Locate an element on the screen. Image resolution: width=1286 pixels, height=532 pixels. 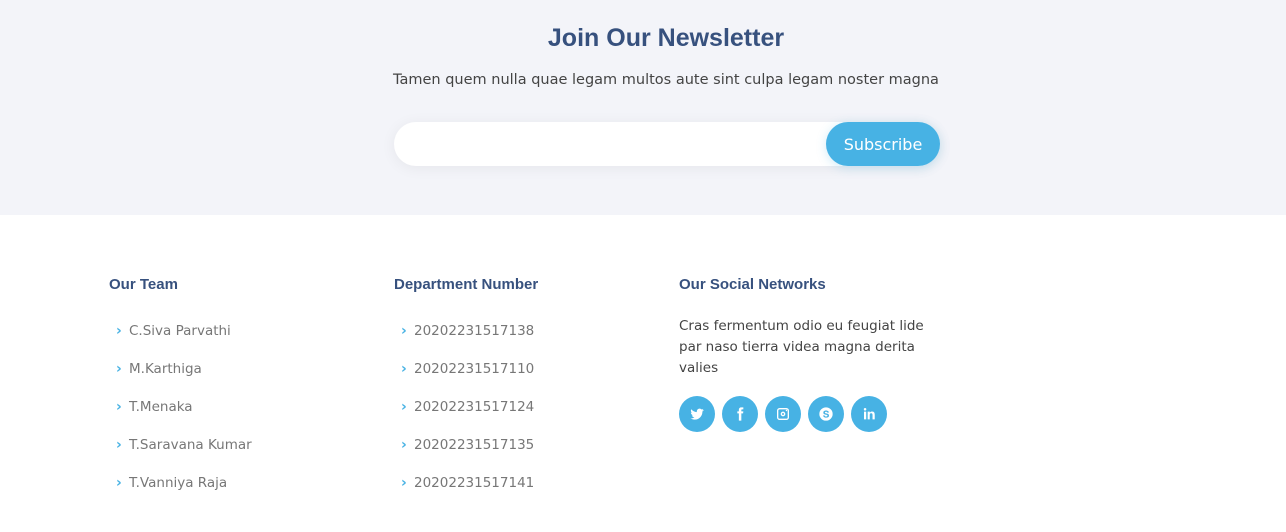
skype-icon is located at coordinates (826, 414).